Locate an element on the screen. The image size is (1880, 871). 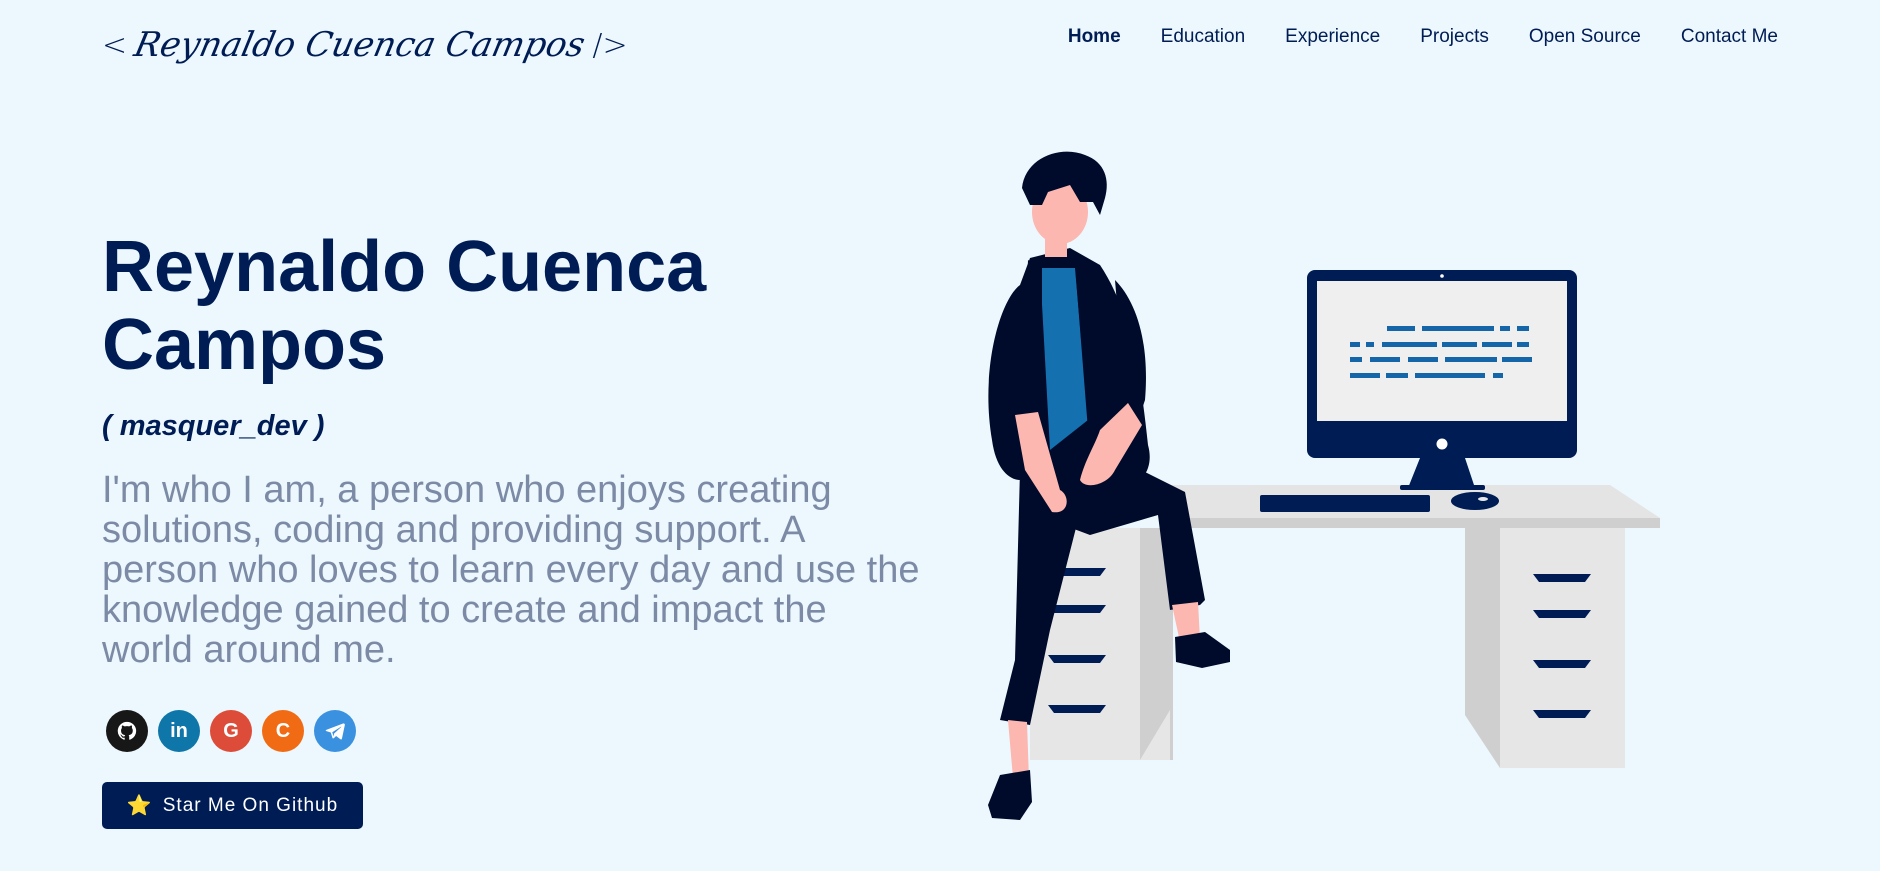
nav-education: Education is located at coordinates (1203, 37).